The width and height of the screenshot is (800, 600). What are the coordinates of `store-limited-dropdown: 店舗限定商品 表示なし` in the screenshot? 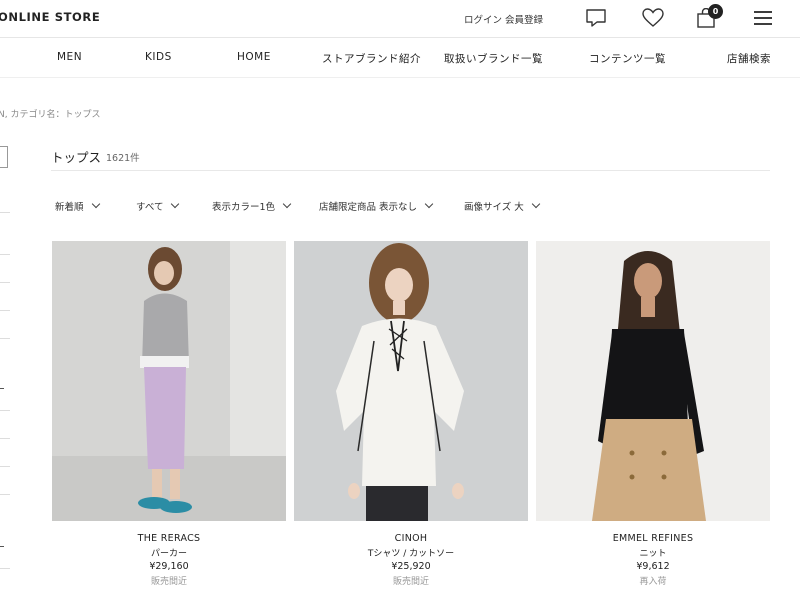 It's located at (376, 206).